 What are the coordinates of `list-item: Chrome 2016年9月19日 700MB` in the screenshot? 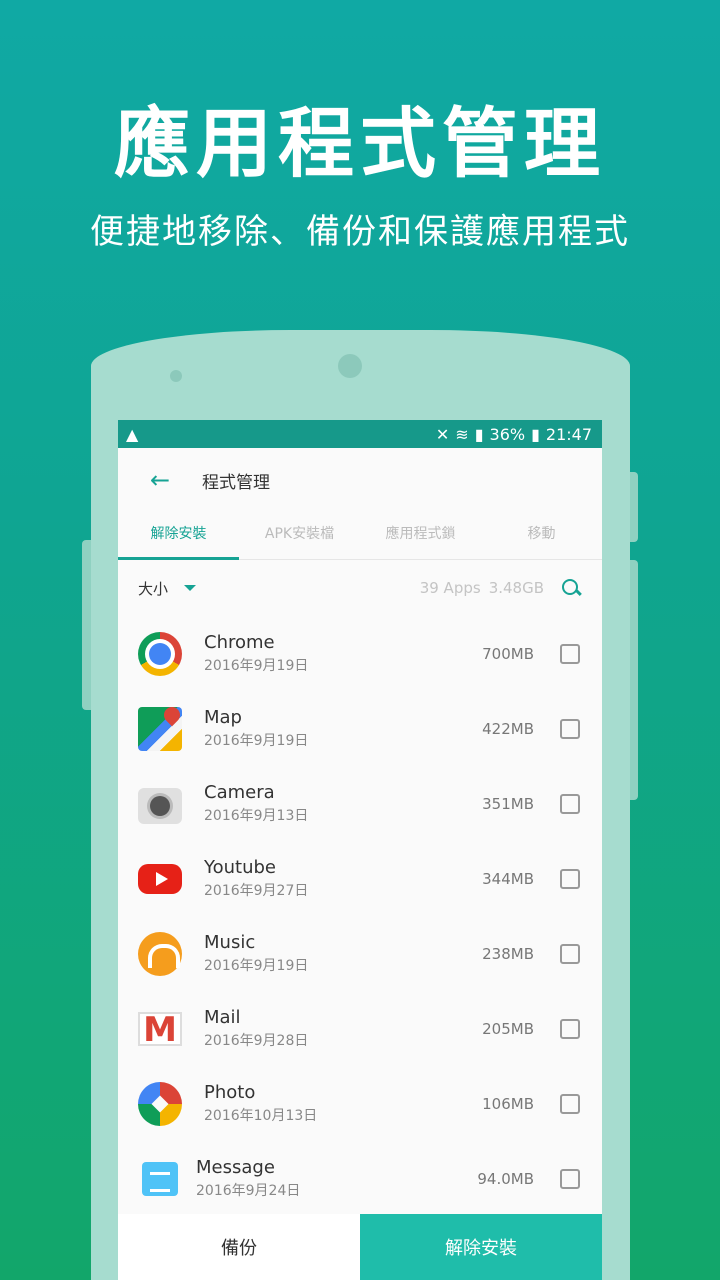 It's located at (360, 653).